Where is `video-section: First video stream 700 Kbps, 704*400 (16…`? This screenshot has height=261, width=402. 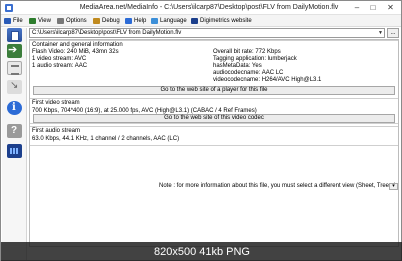 video-section: First video stream 700 Kbps, 704*400 (16… is located at coordinates (214, 111).